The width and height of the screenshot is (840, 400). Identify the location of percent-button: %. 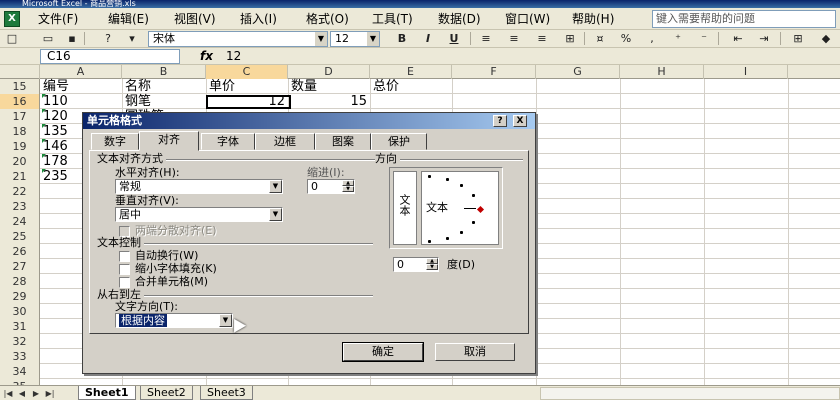
(626, 38).